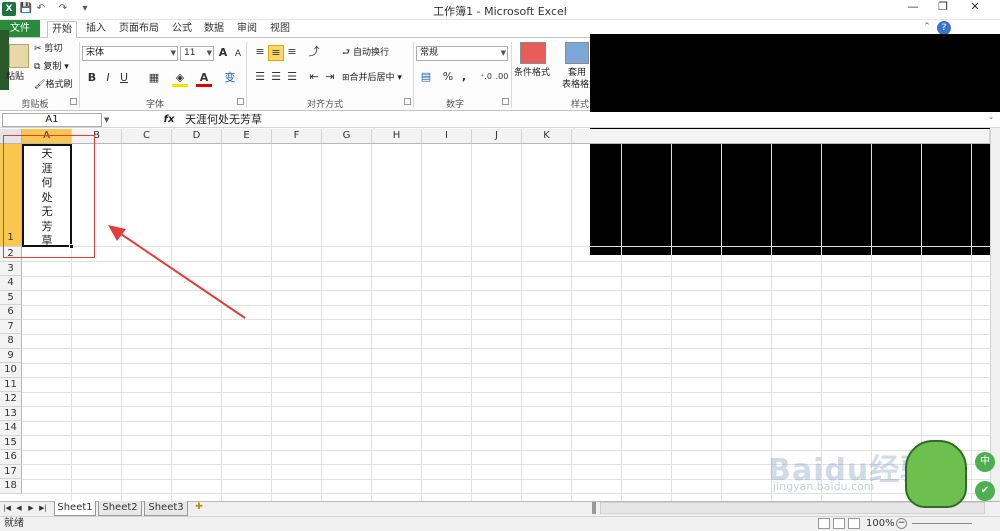 The image size is (1000, 531). I want to click on annotation-arrow, so click(177, 272).